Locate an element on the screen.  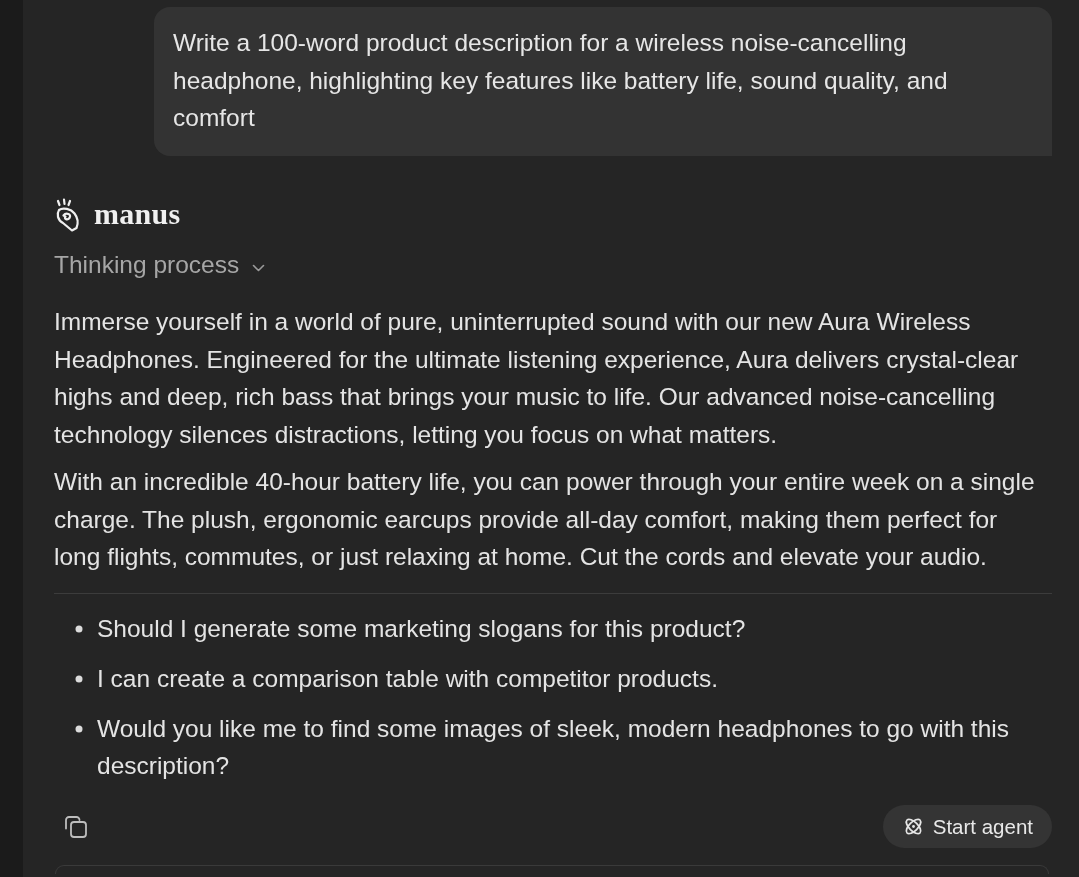
atom-icon is located at coordinates (913, 826).